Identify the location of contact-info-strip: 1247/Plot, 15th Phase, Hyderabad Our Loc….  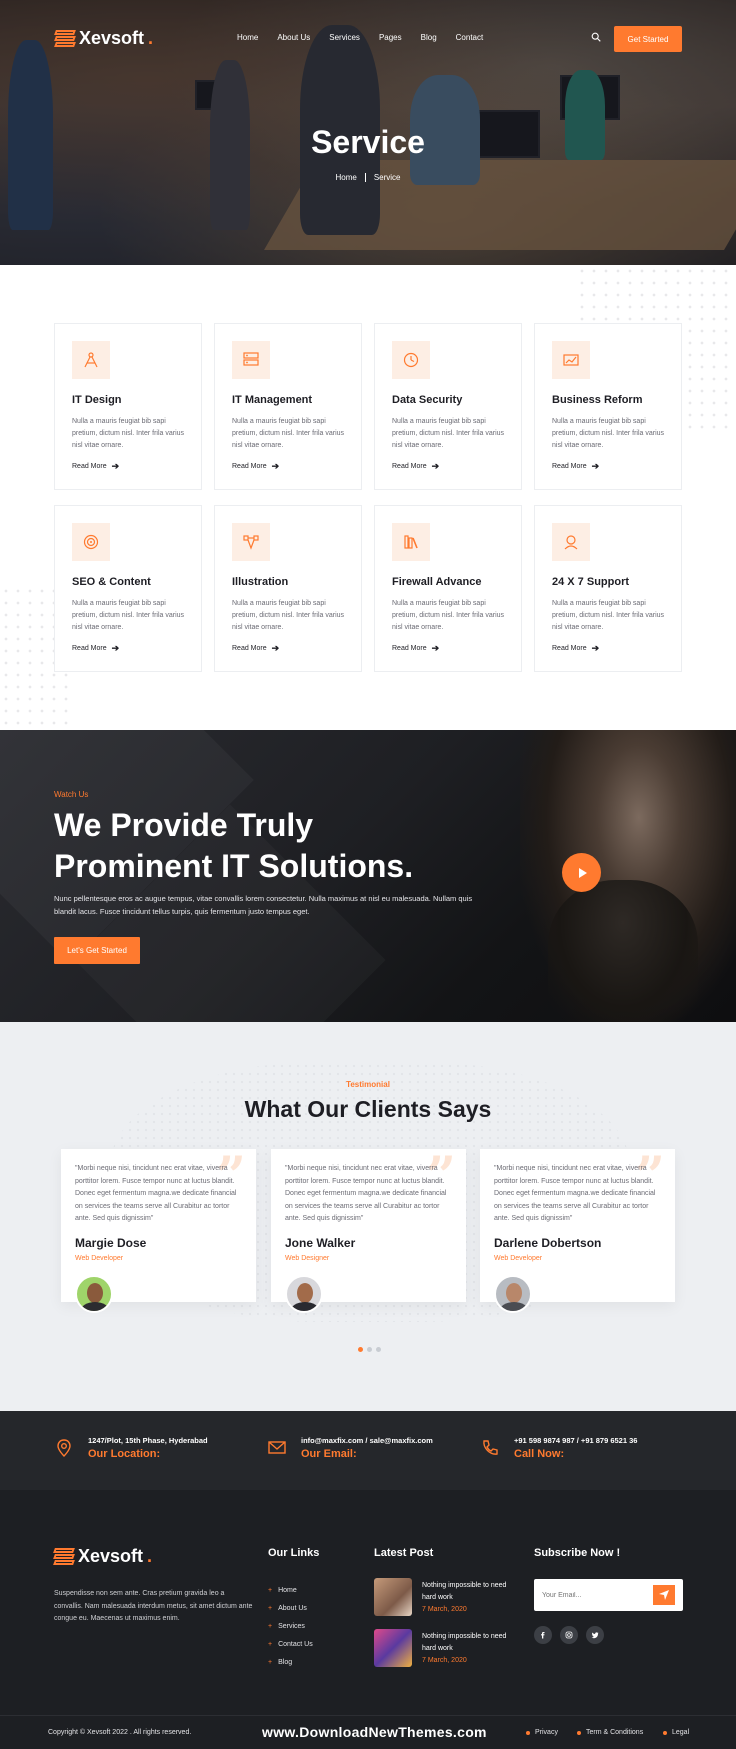
(368, 1450).